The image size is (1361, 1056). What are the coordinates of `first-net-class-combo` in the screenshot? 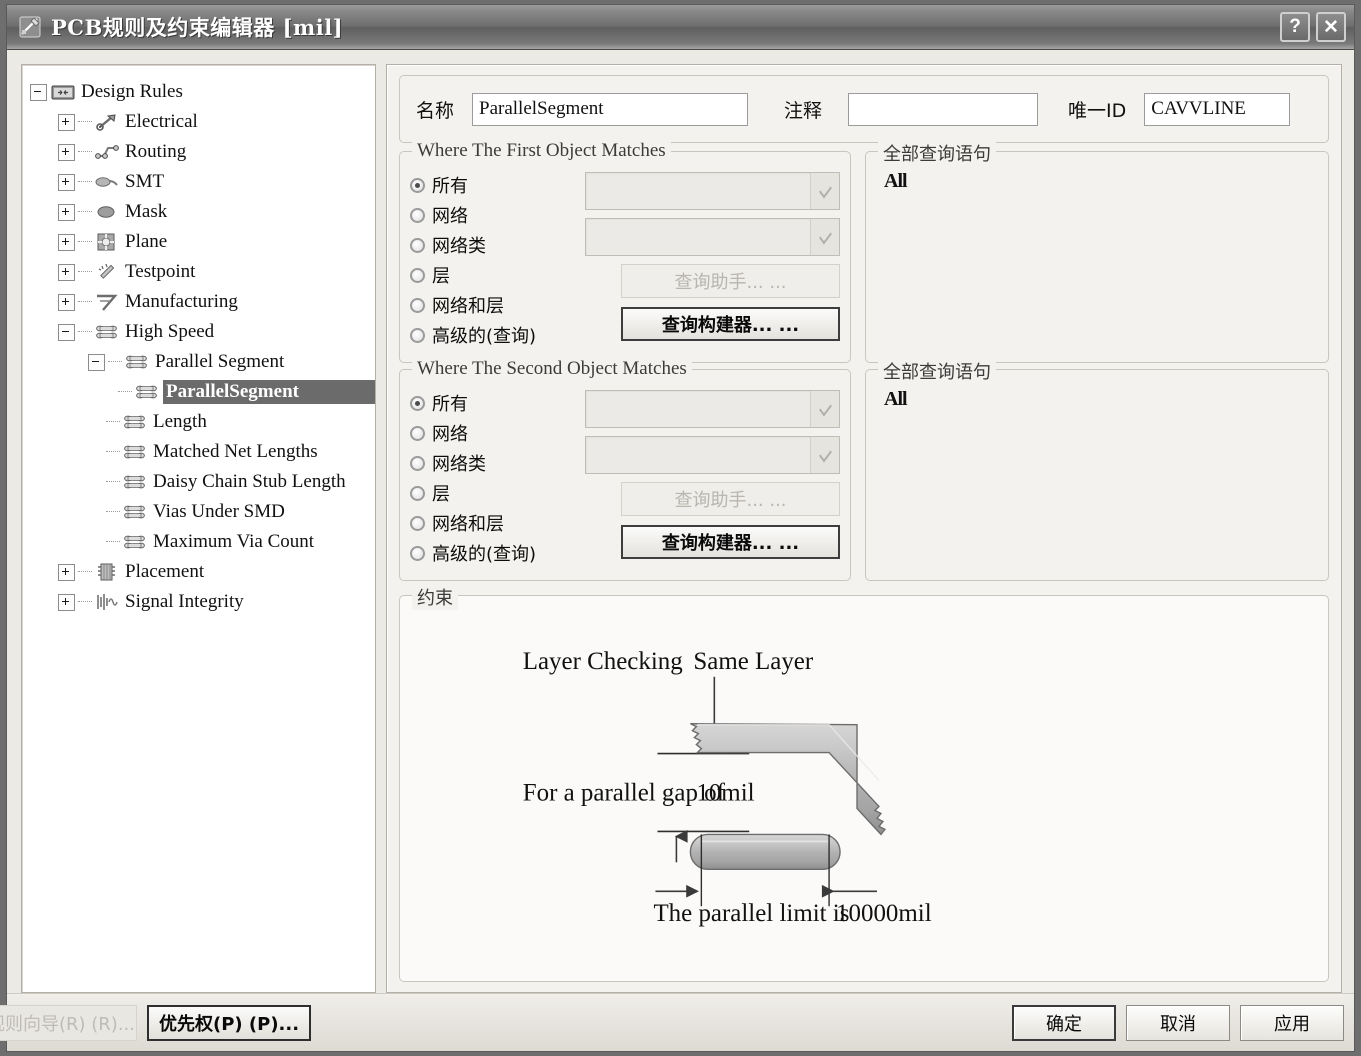 It's located at (712, 237).